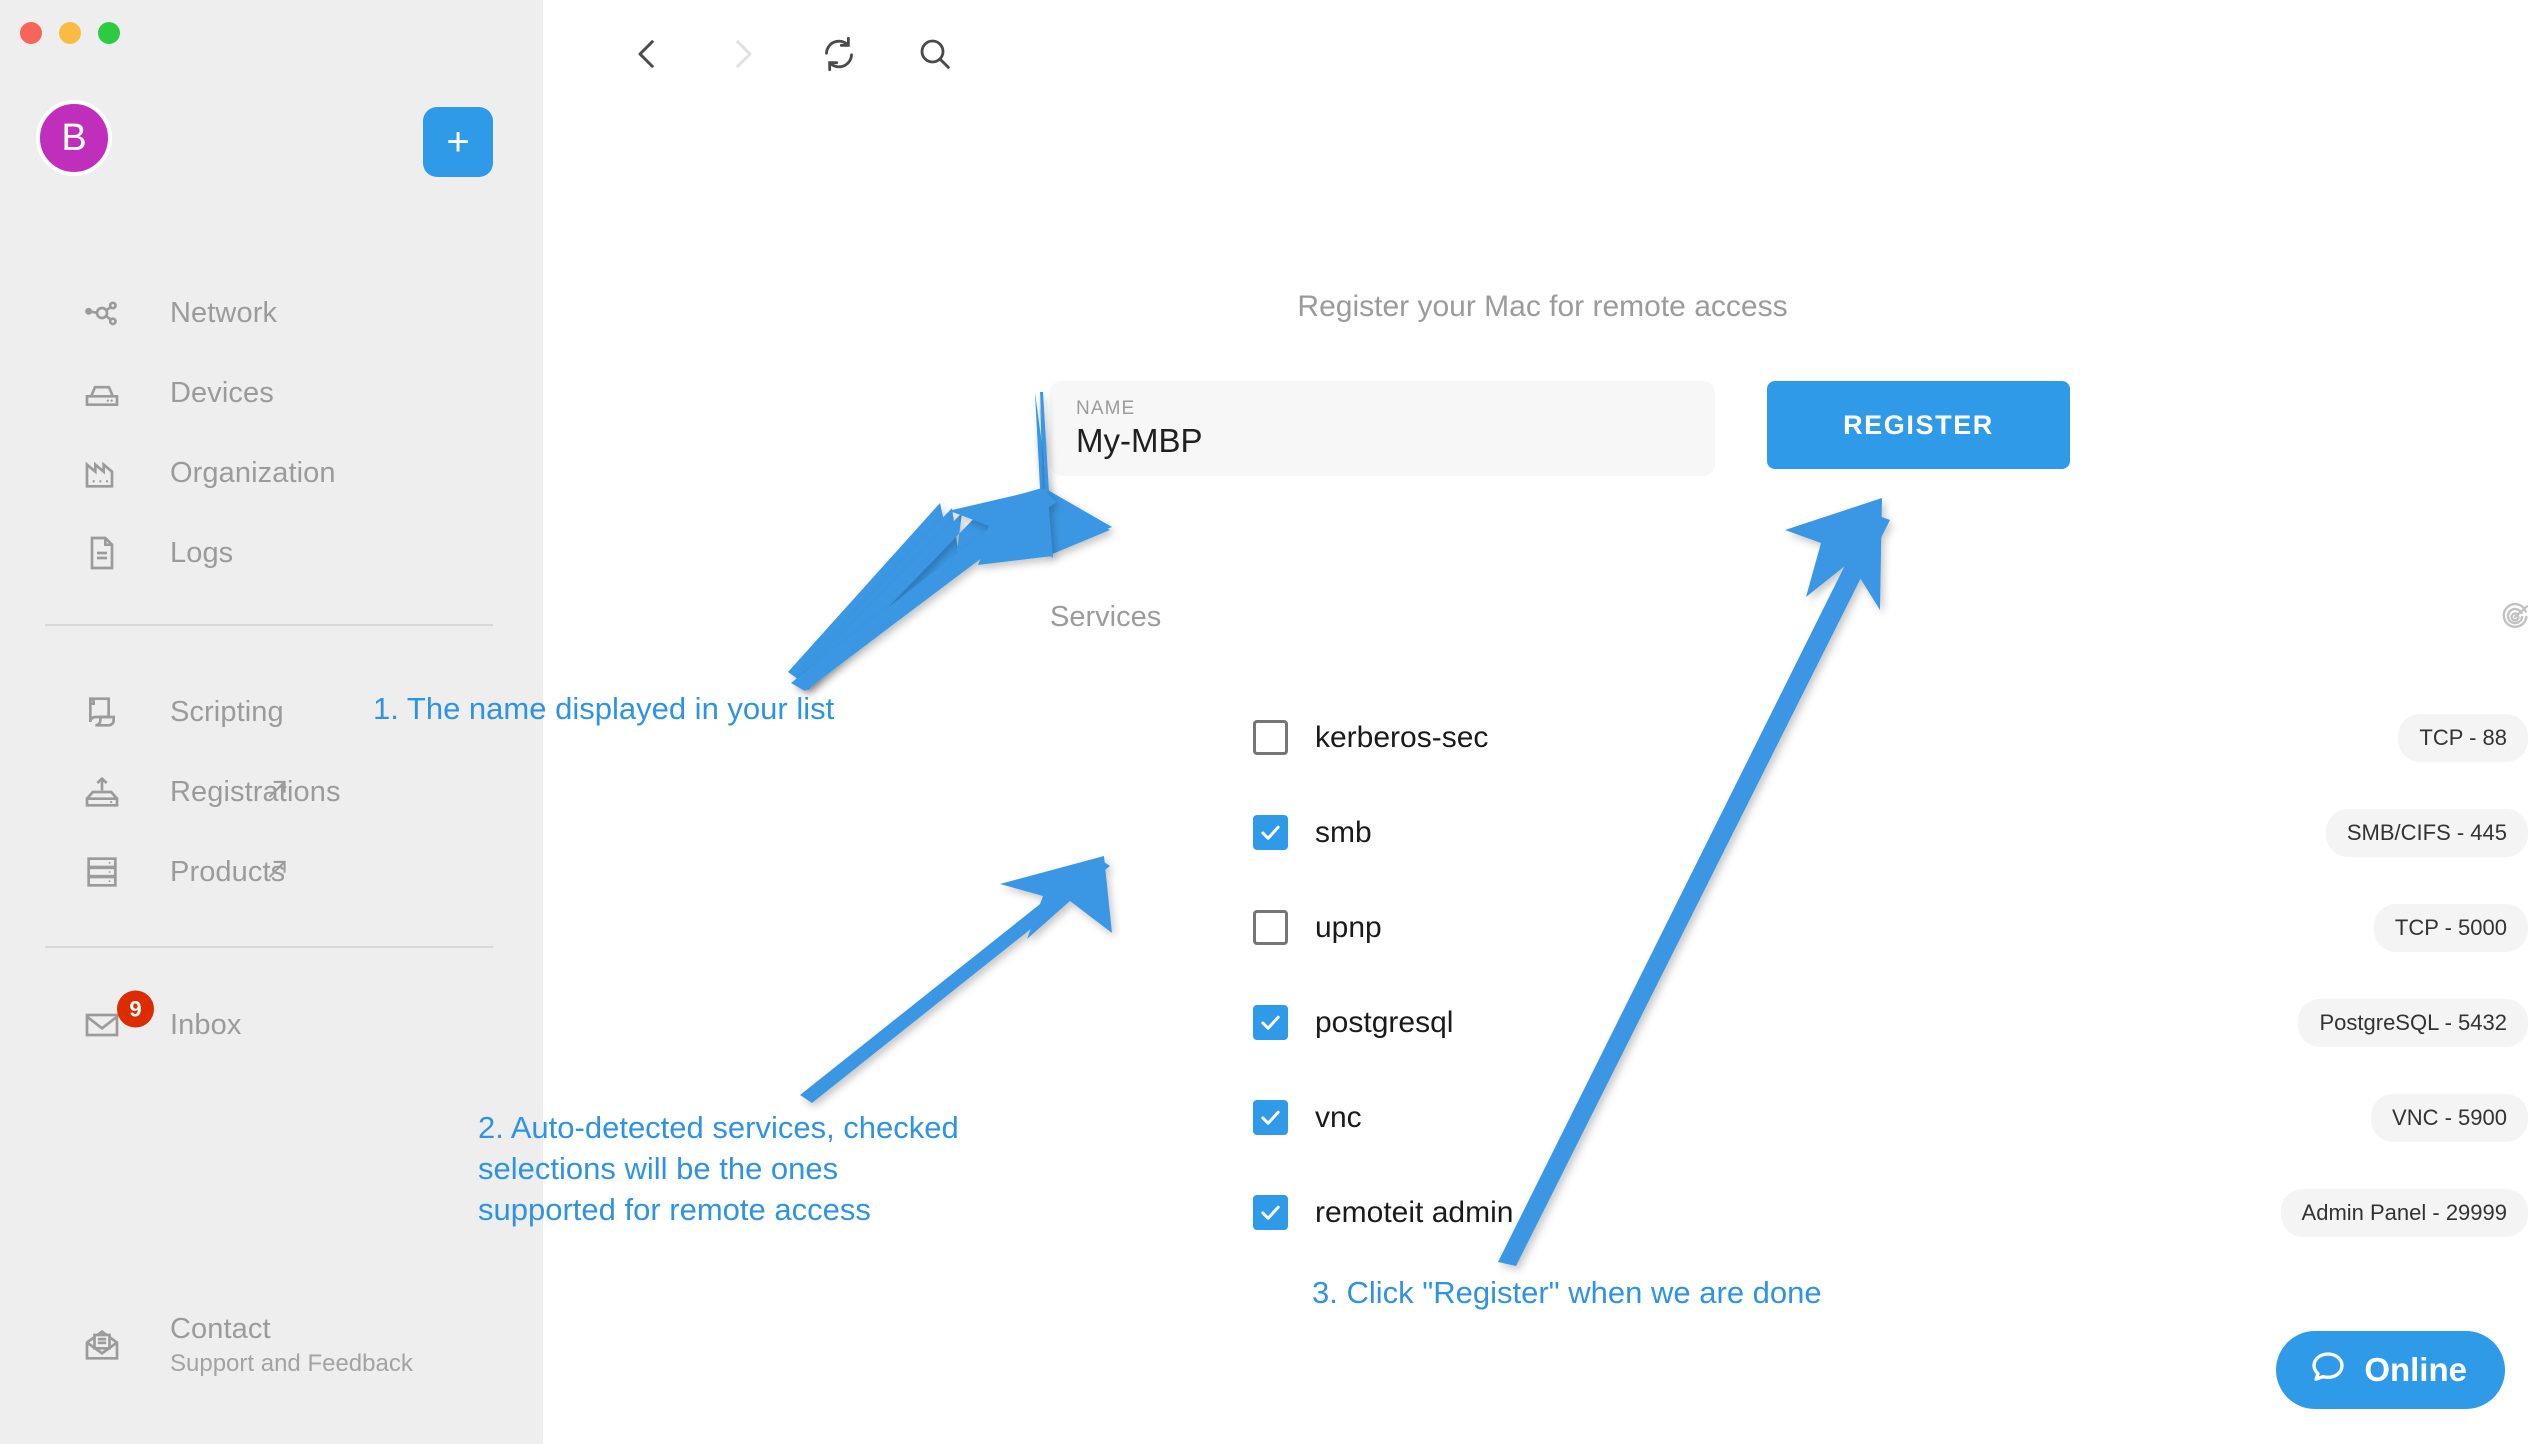 Image resolution: width=2542 pixels, height=1444 pixels. I want to click on service-name: vnc, so click(1338, 1117).